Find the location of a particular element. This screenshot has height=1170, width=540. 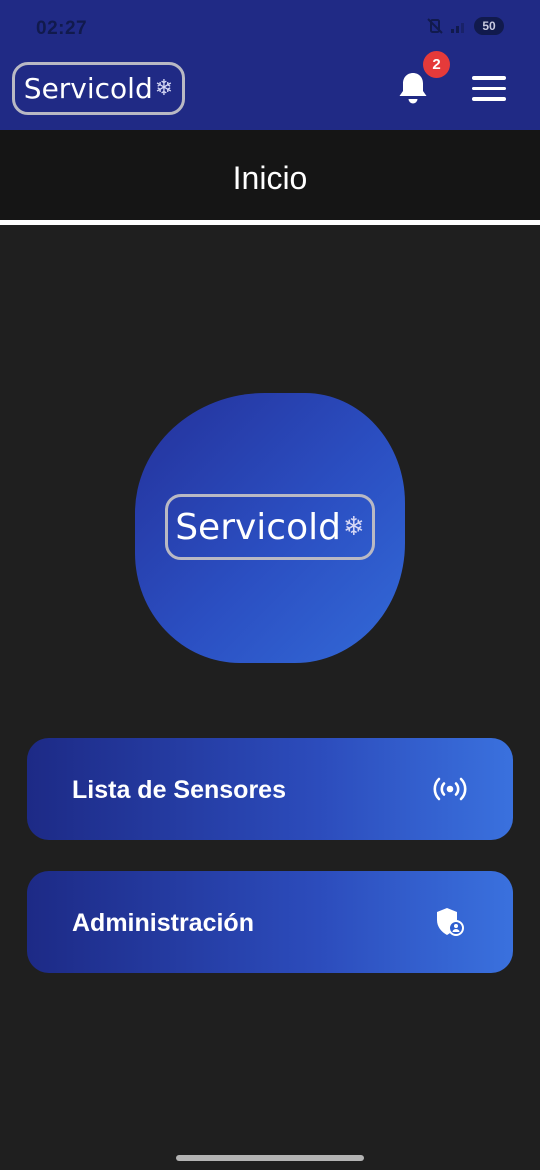

home-indicator is located at coordinates (270, 1158).